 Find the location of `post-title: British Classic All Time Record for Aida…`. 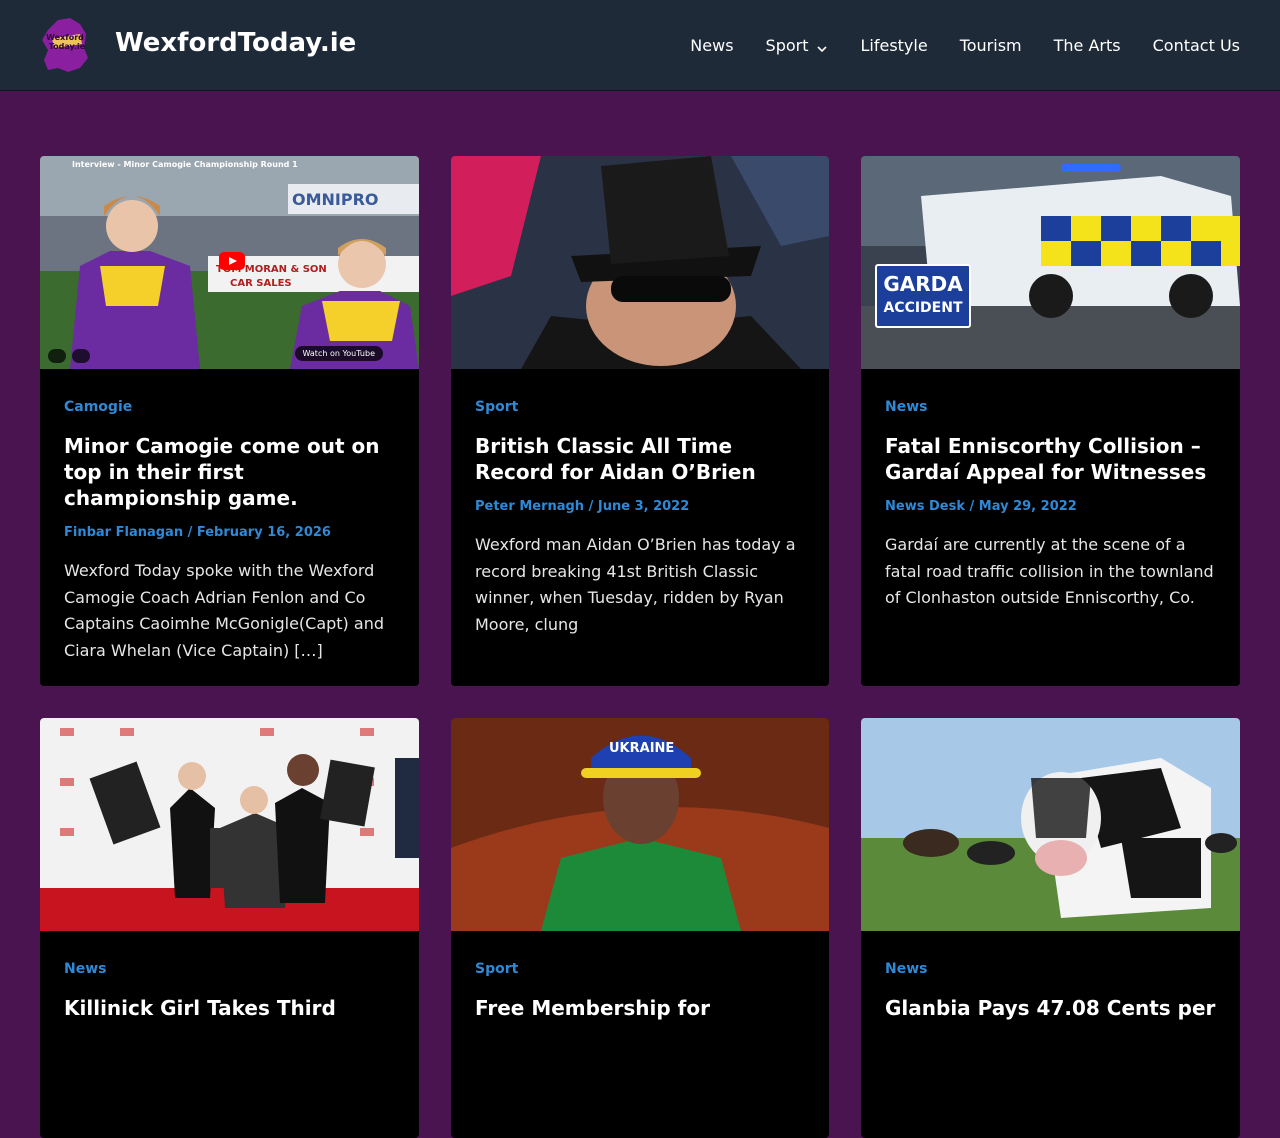

post-title: British Classic All Time Record for Aida… is located at coordinates (640, 459).